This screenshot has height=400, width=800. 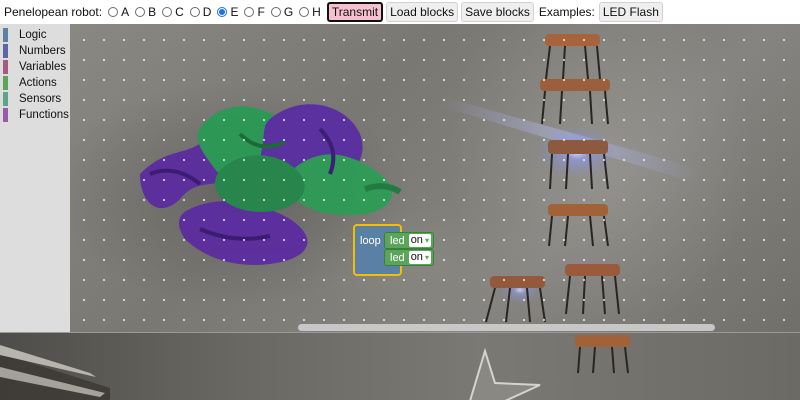 I want to click on transmit-button: Transmit, so click(x=355, y=12).